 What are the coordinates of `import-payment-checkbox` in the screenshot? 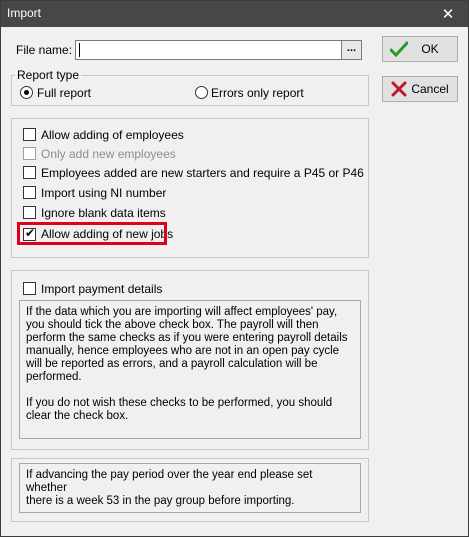 It's located at (29, 288).